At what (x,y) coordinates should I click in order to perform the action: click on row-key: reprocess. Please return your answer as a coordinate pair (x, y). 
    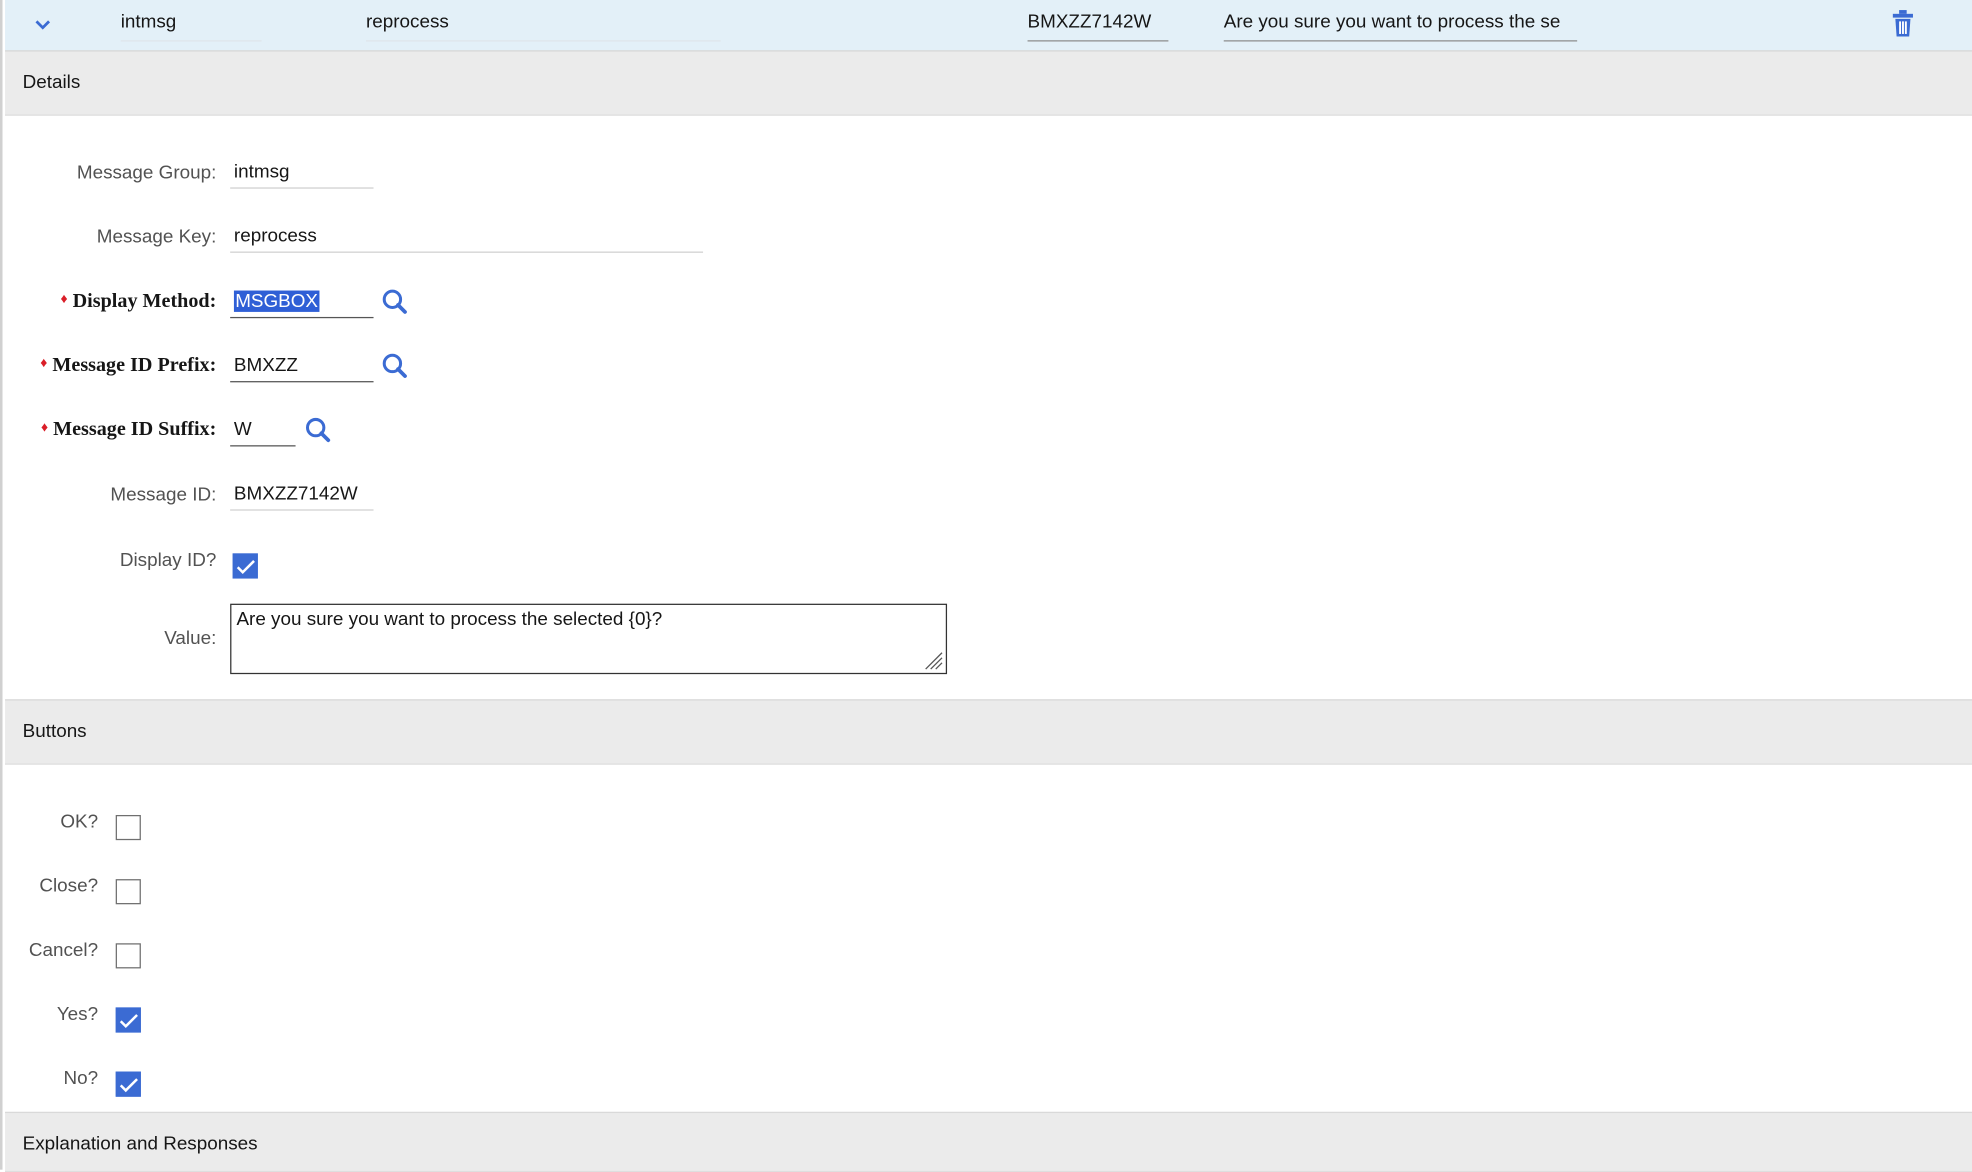
    Looking at the image, I should click on (543, 26).